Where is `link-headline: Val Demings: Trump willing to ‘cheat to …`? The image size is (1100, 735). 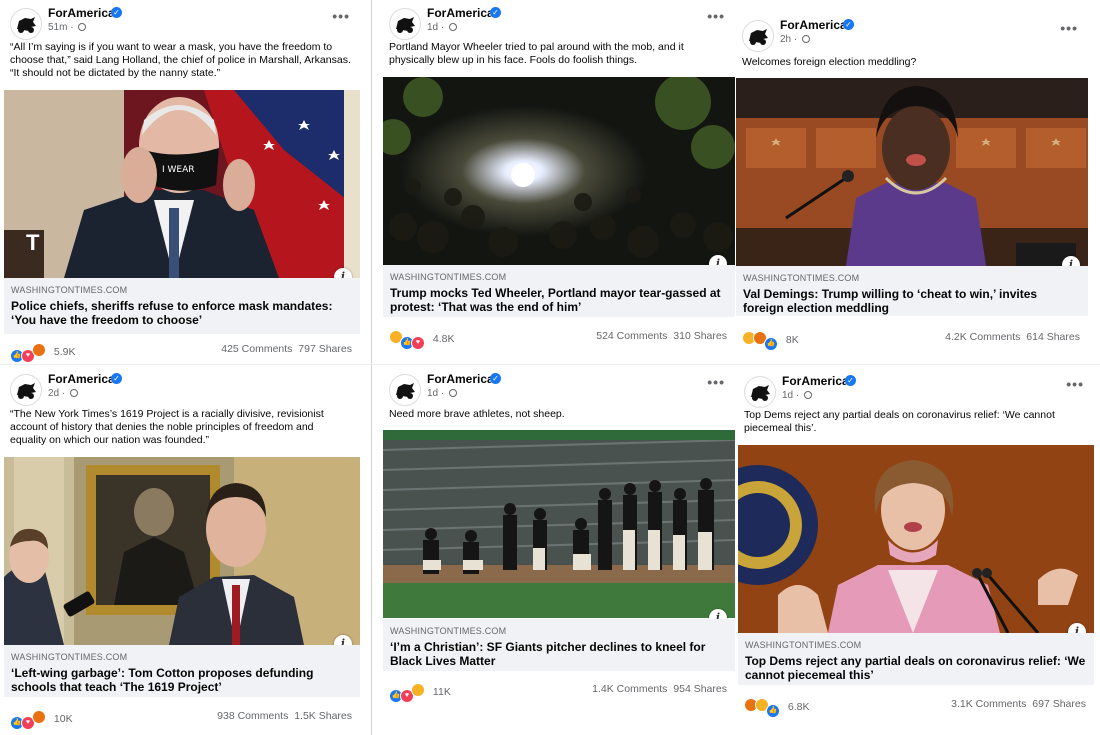 link-headline: Val Demings: Trump willing to ‘cheat to … is located at coordinates (911, 301).